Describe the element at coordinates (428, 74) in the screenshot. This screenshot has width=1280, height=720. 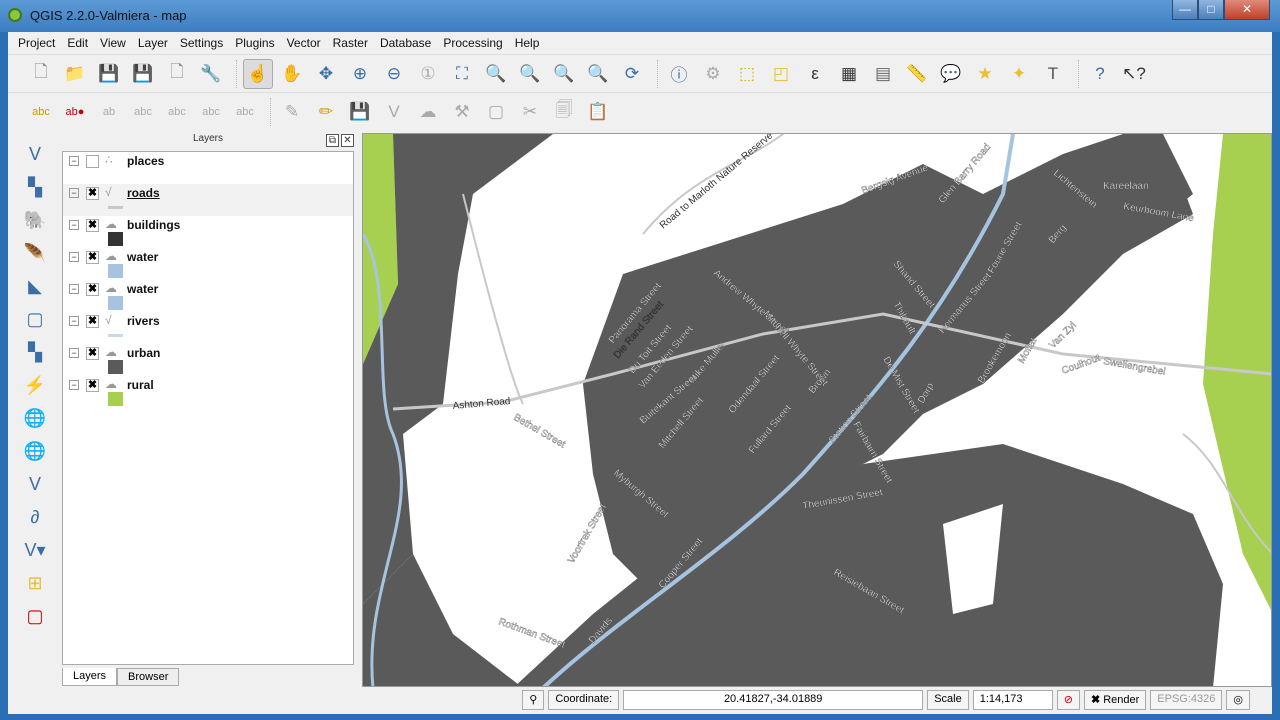
I see `zoom-native-icon: ①` at that location.